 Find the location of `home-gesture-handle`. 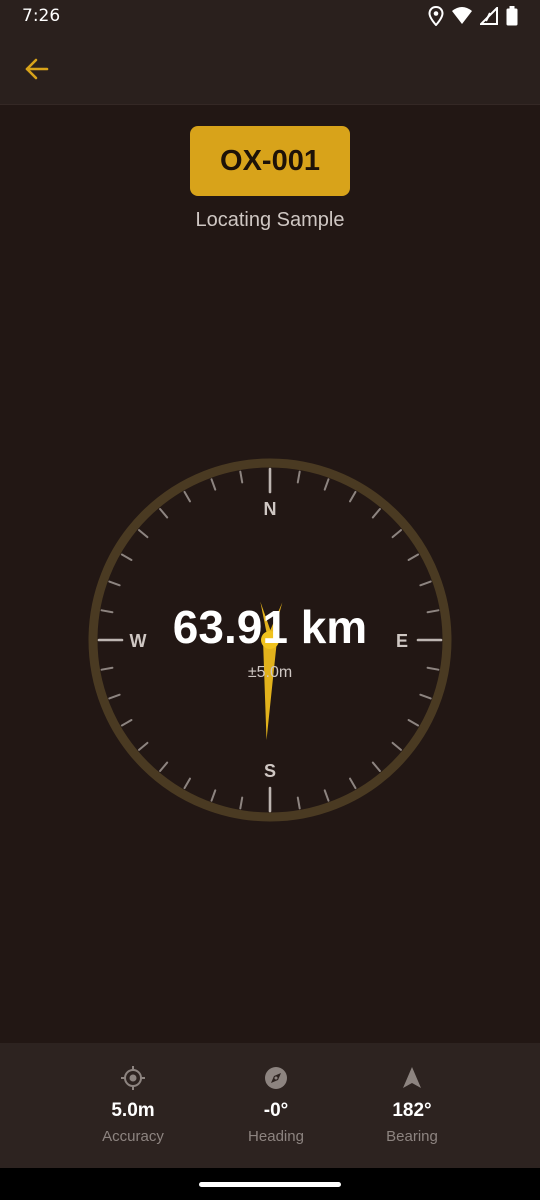

home-gesture-handle is located at coordinates (270, 1184).